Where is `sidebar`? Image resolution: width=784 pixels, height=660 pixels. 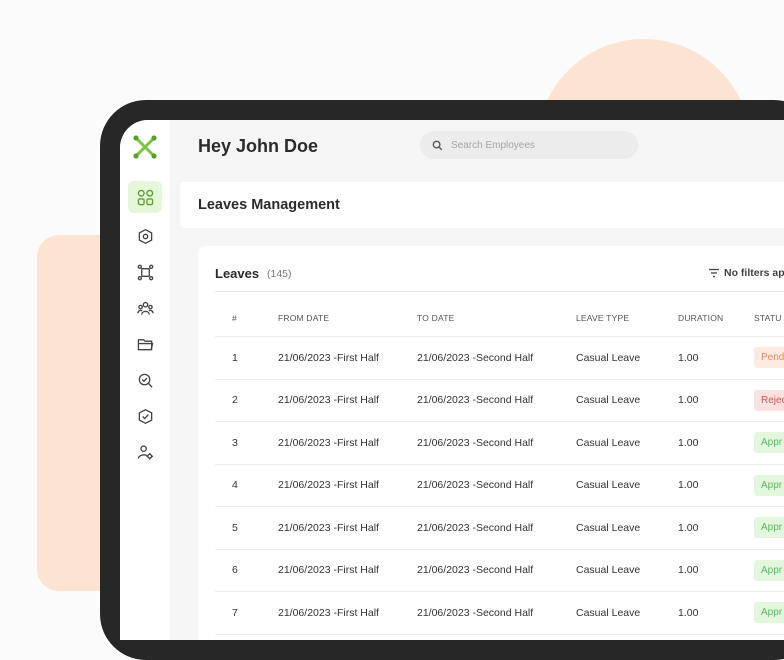 sidebar is located at coordinates (145, 380).